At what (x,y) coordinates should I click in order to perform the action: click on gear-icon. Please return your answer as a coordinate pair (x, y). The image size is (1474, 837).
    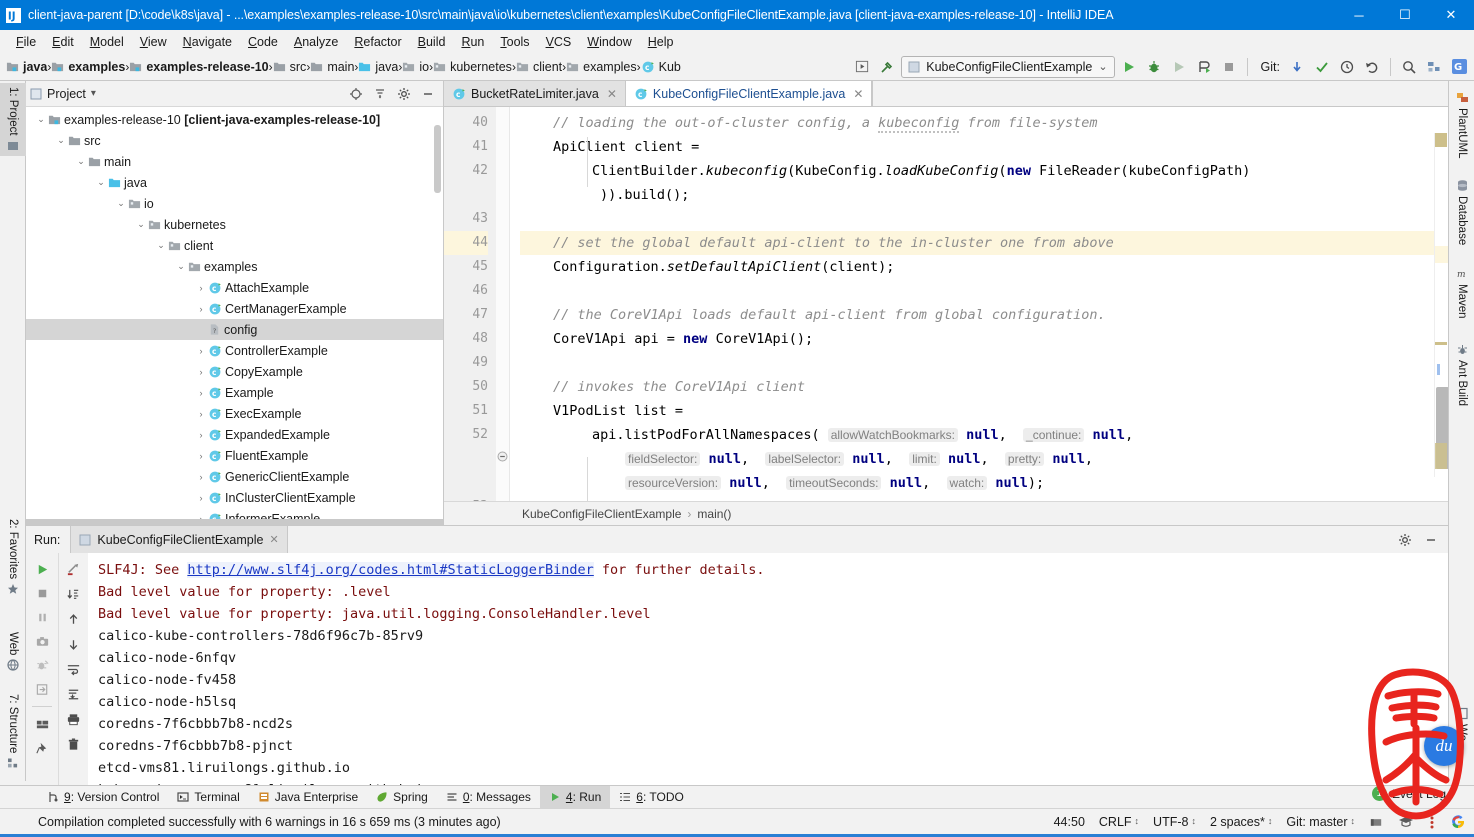
    Looking at the image, I should click on (404, 94).